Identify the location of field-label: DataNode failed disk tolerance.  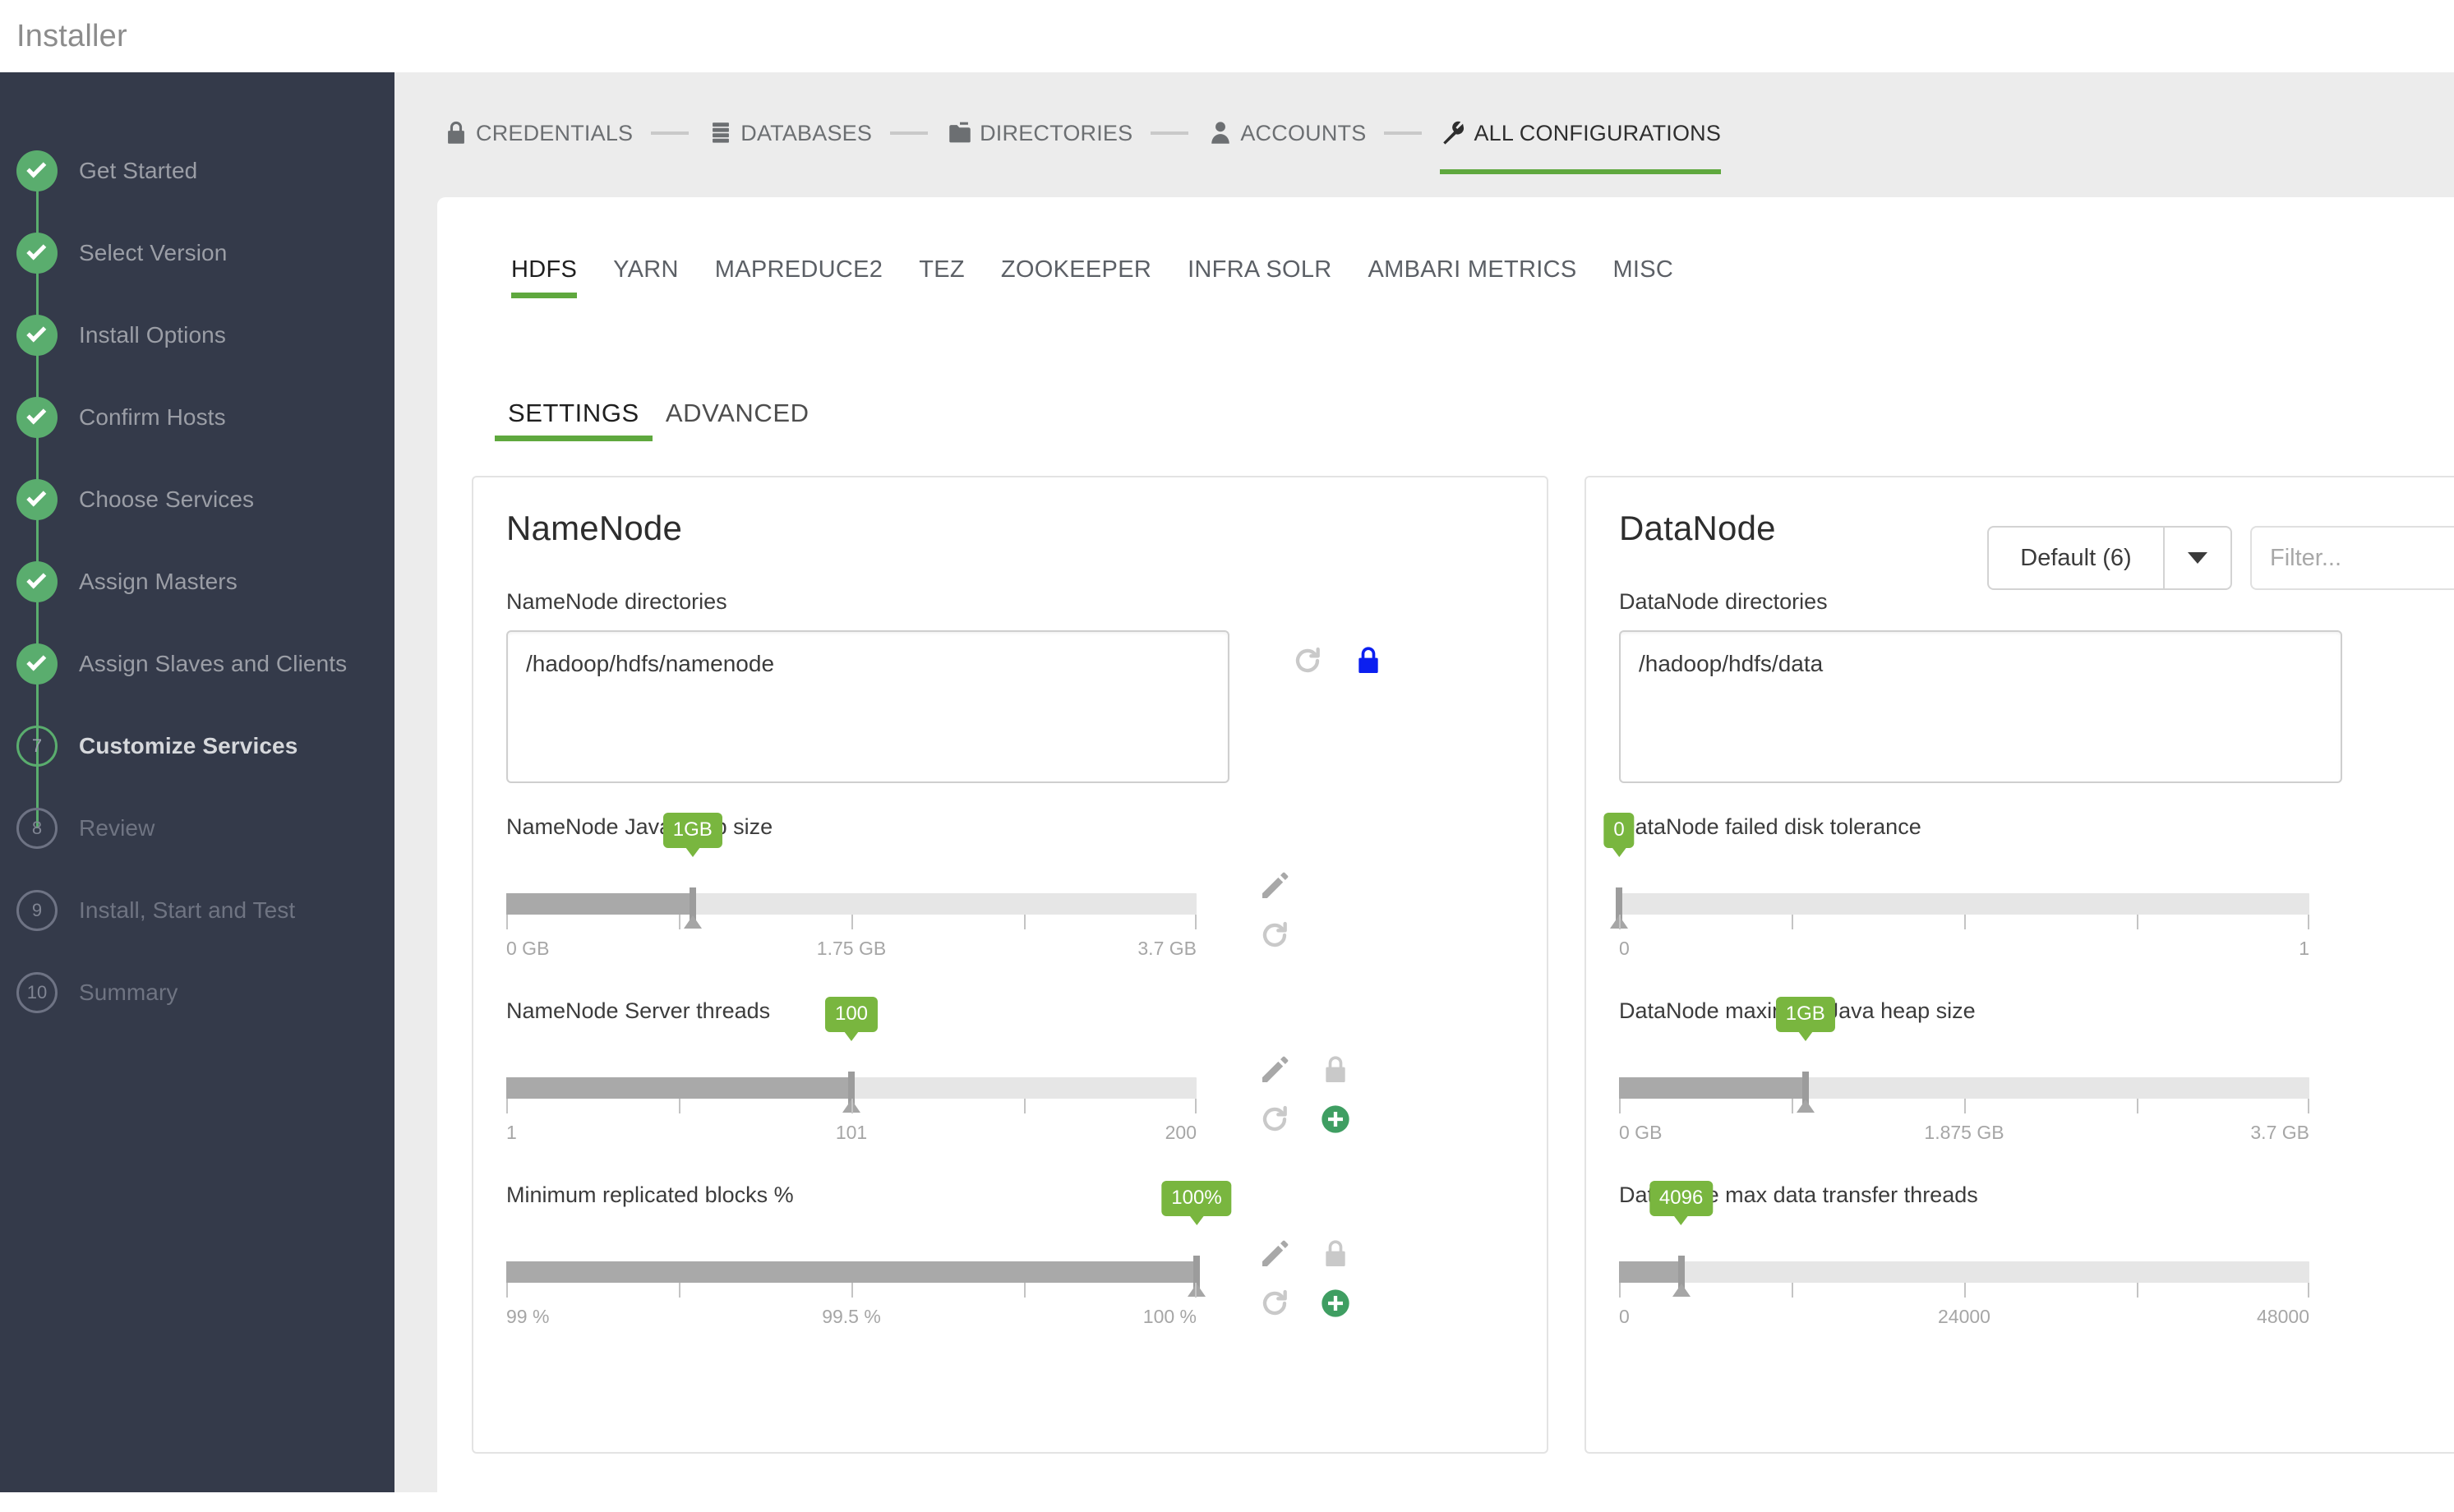
(1770, 827).